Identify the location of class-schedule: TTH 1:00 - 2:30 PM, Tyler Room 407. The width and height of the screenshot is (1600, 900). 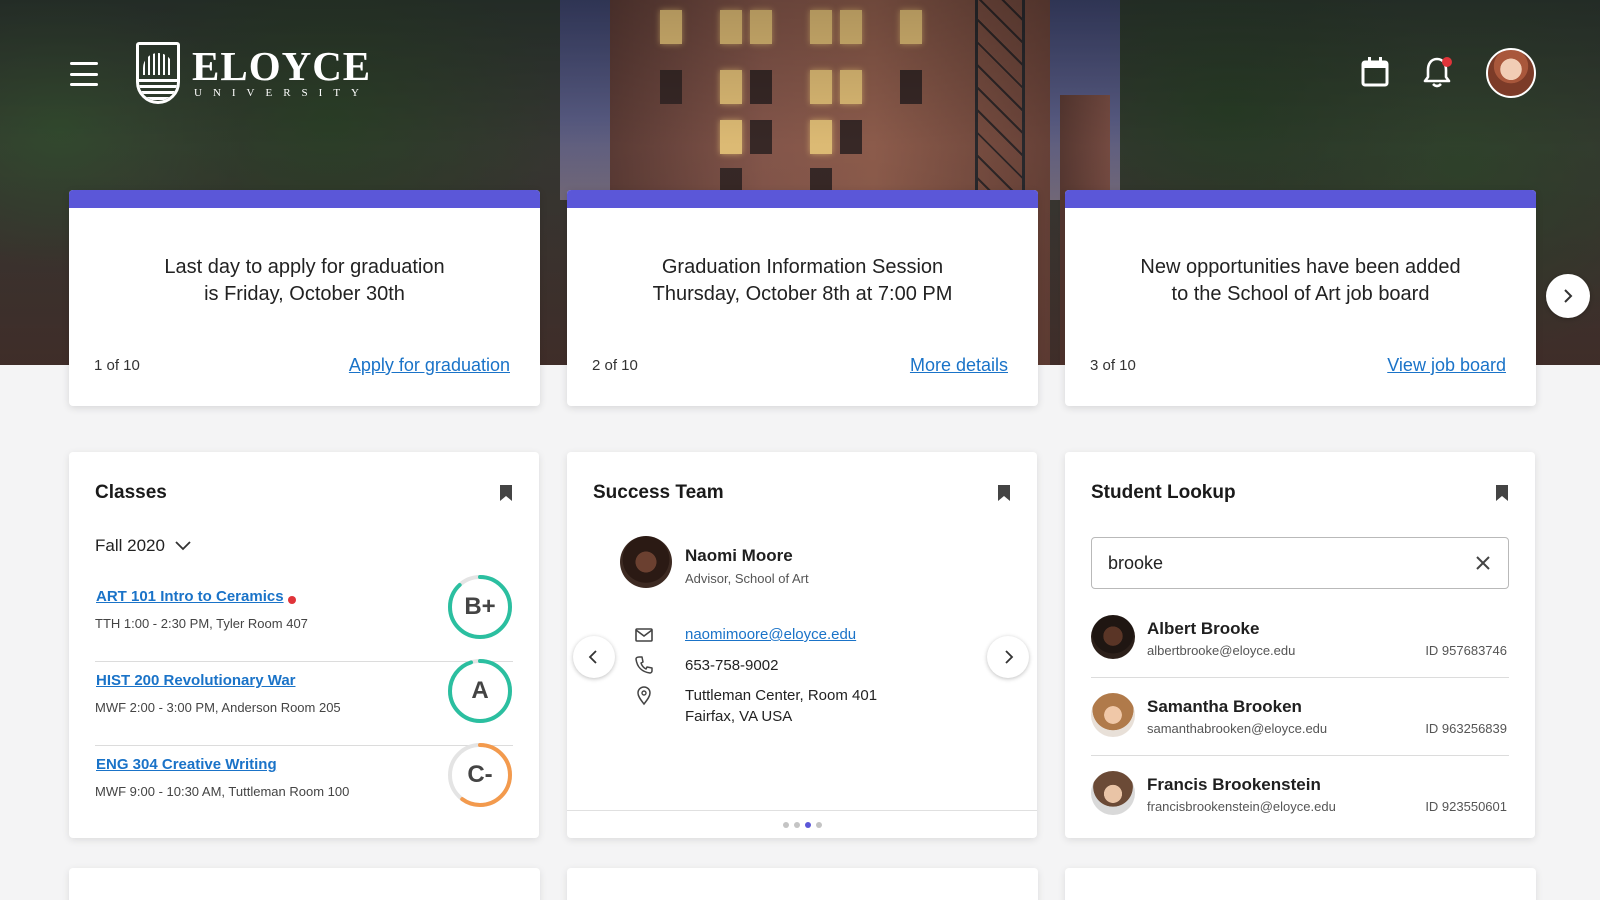
(201, 623).